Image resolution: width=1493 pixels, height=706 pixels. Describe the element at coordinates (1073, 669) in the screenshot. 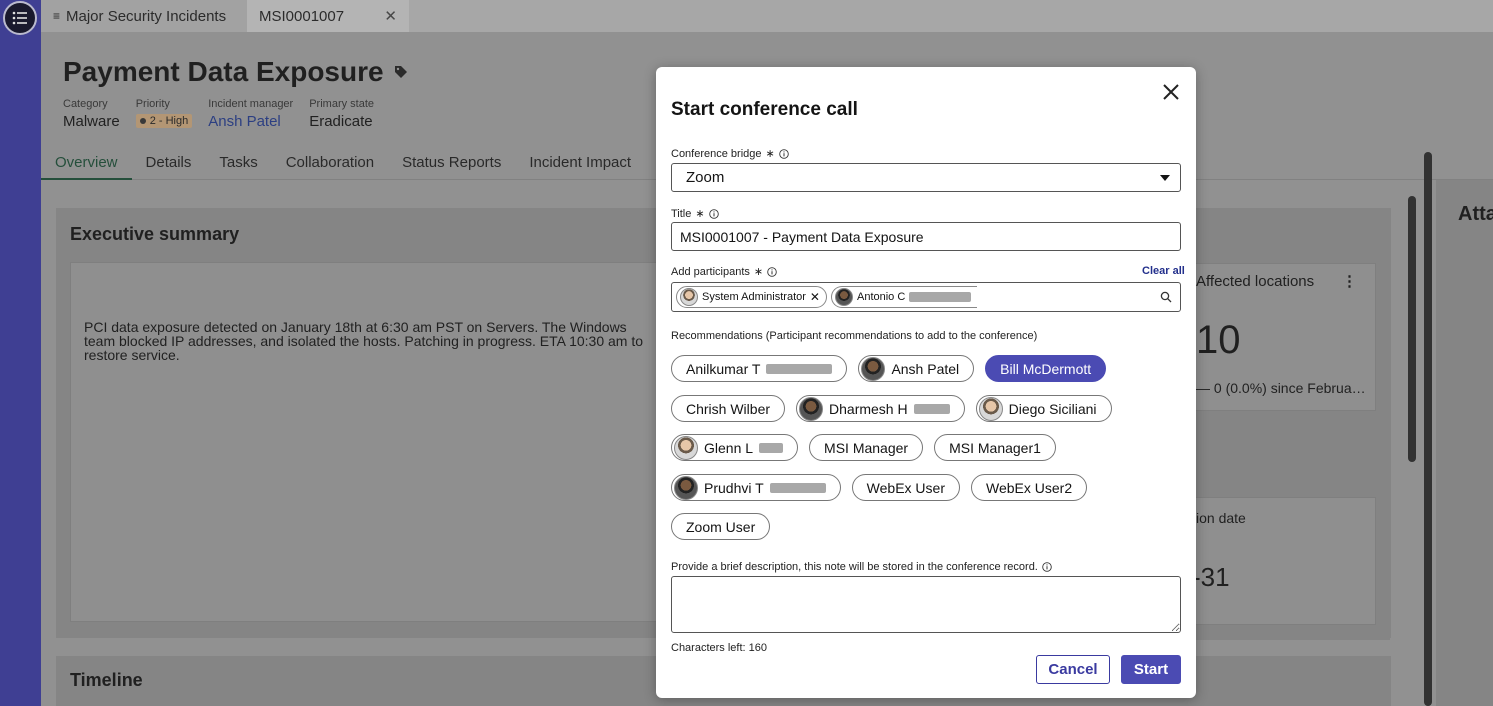

I see `cancel-button: Cancel` at that location.